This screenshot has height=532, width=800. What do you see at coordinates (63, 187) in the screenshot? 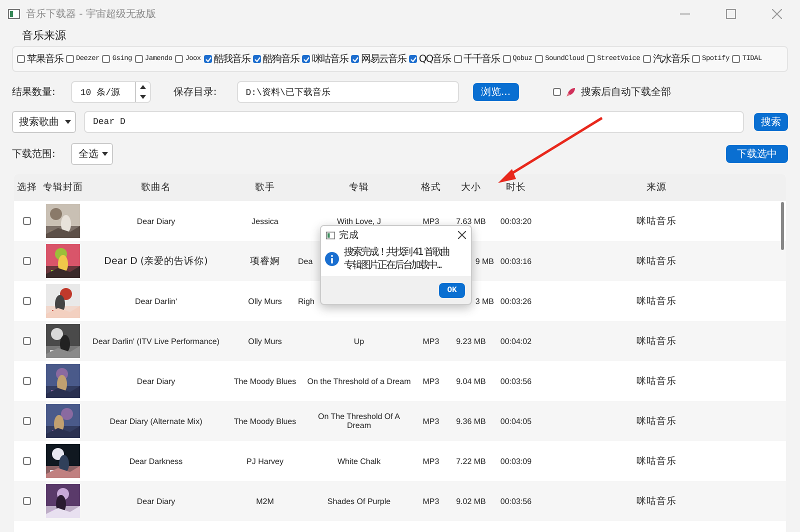
I see `column-header: 专辑封面` at bounding box center [63, 187].